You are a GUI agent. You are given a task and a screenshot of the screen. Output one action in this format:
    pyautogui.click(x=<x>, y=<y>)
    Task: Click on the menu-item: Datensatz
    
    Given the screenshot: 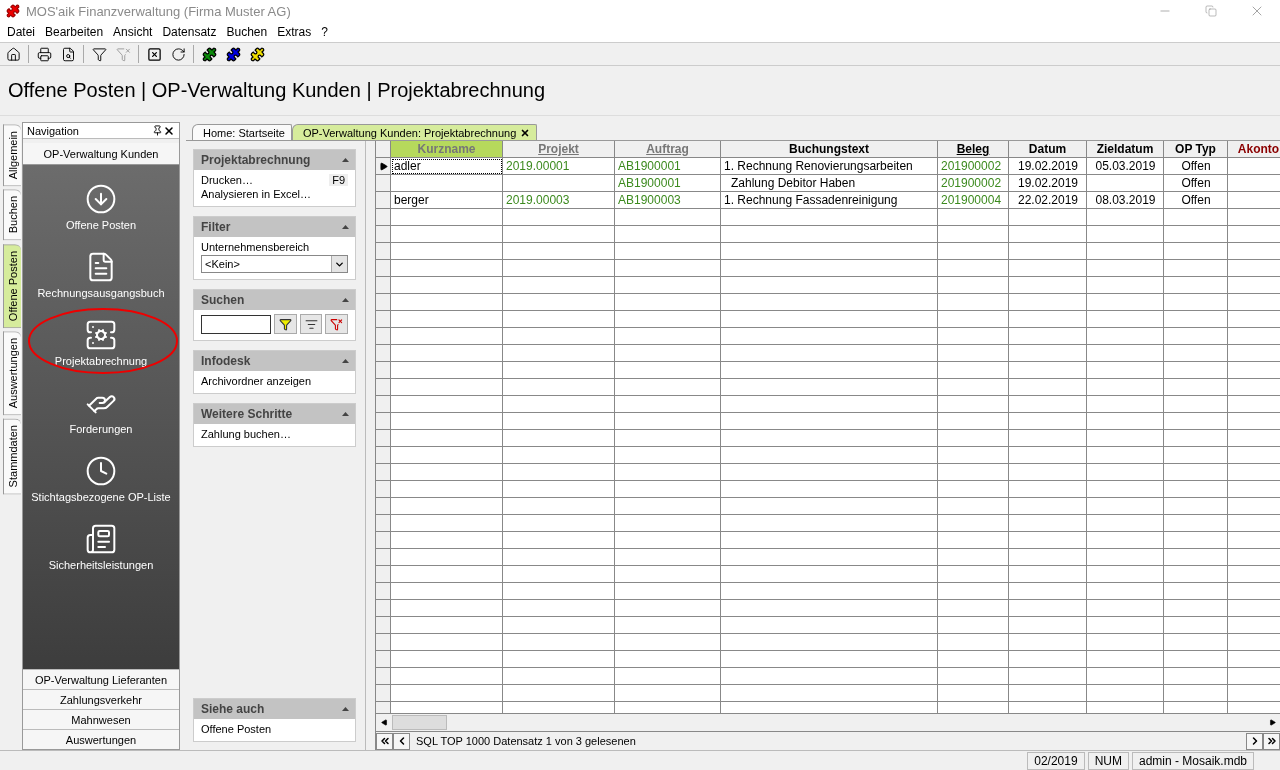 What is the action you would take?
    pyautogui.click(x=189, y=32)
    